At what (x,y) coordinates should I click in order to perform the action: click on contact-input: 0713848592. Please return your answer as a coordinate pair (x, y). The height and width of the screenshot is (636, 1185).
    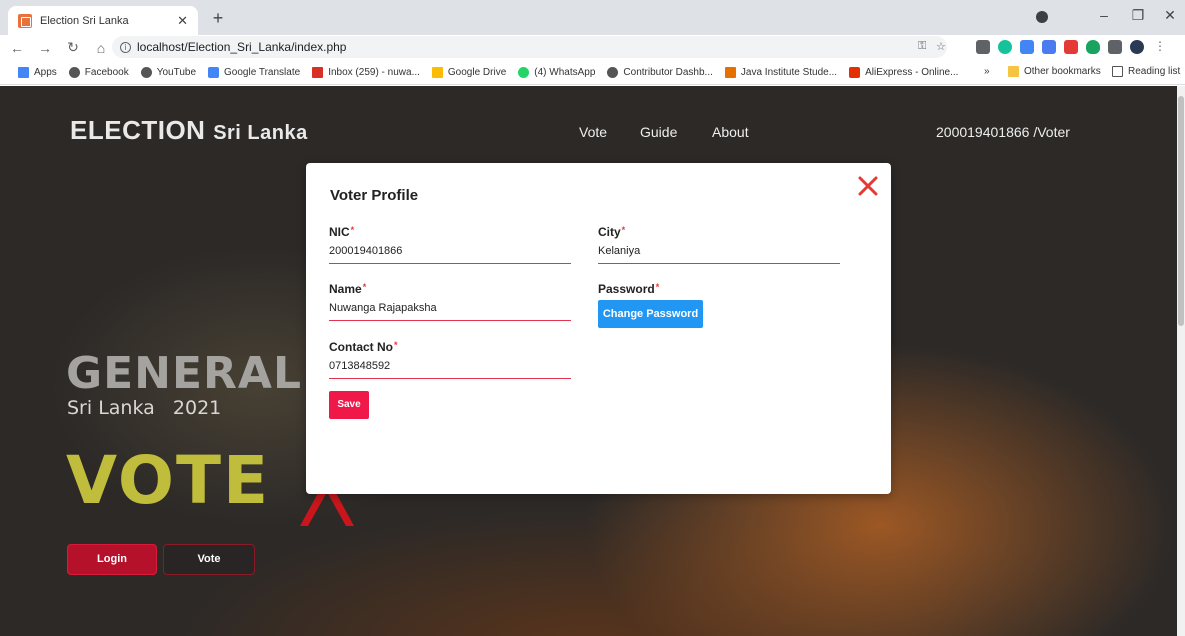
    Looking at the image, I should click on (450, 369).